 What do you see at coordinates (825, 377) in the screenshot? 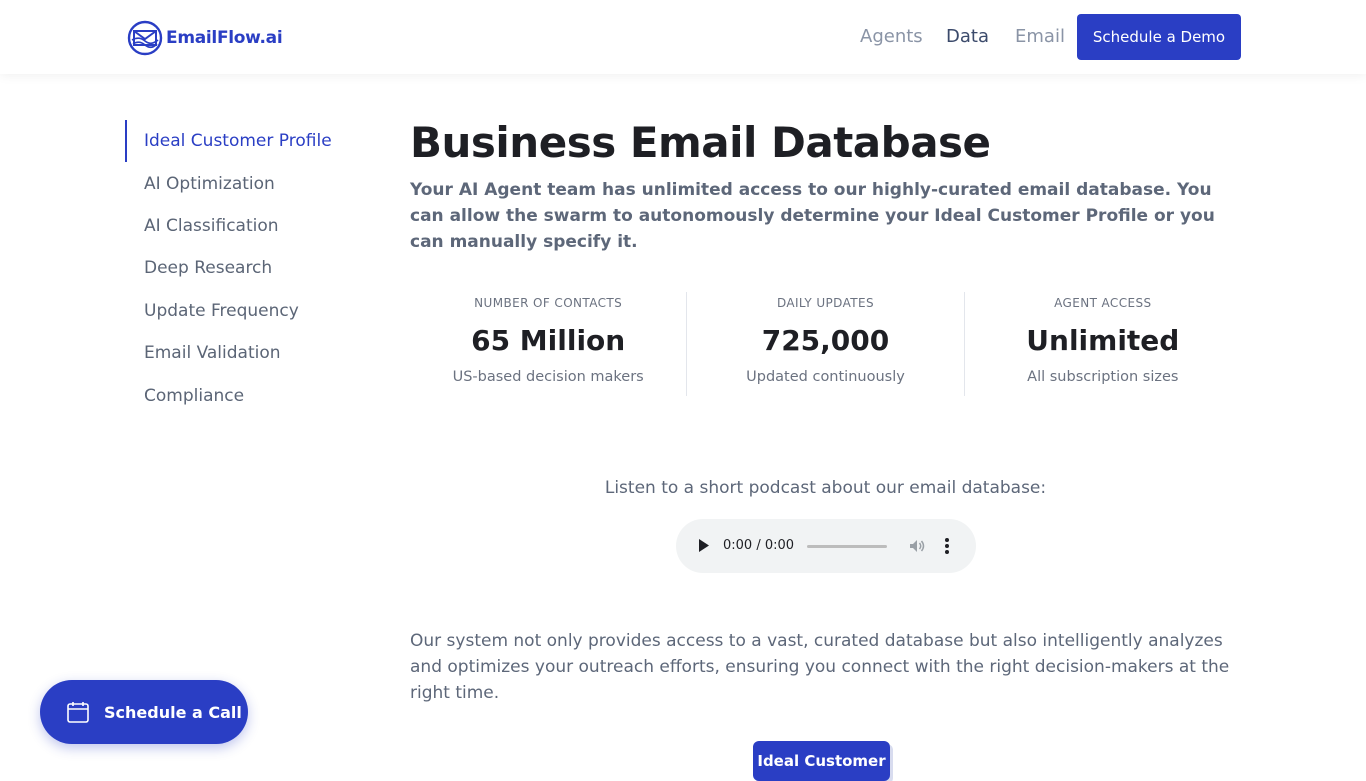
I see `stat-caption: Updated continuously` at bounding box center [825, 377].